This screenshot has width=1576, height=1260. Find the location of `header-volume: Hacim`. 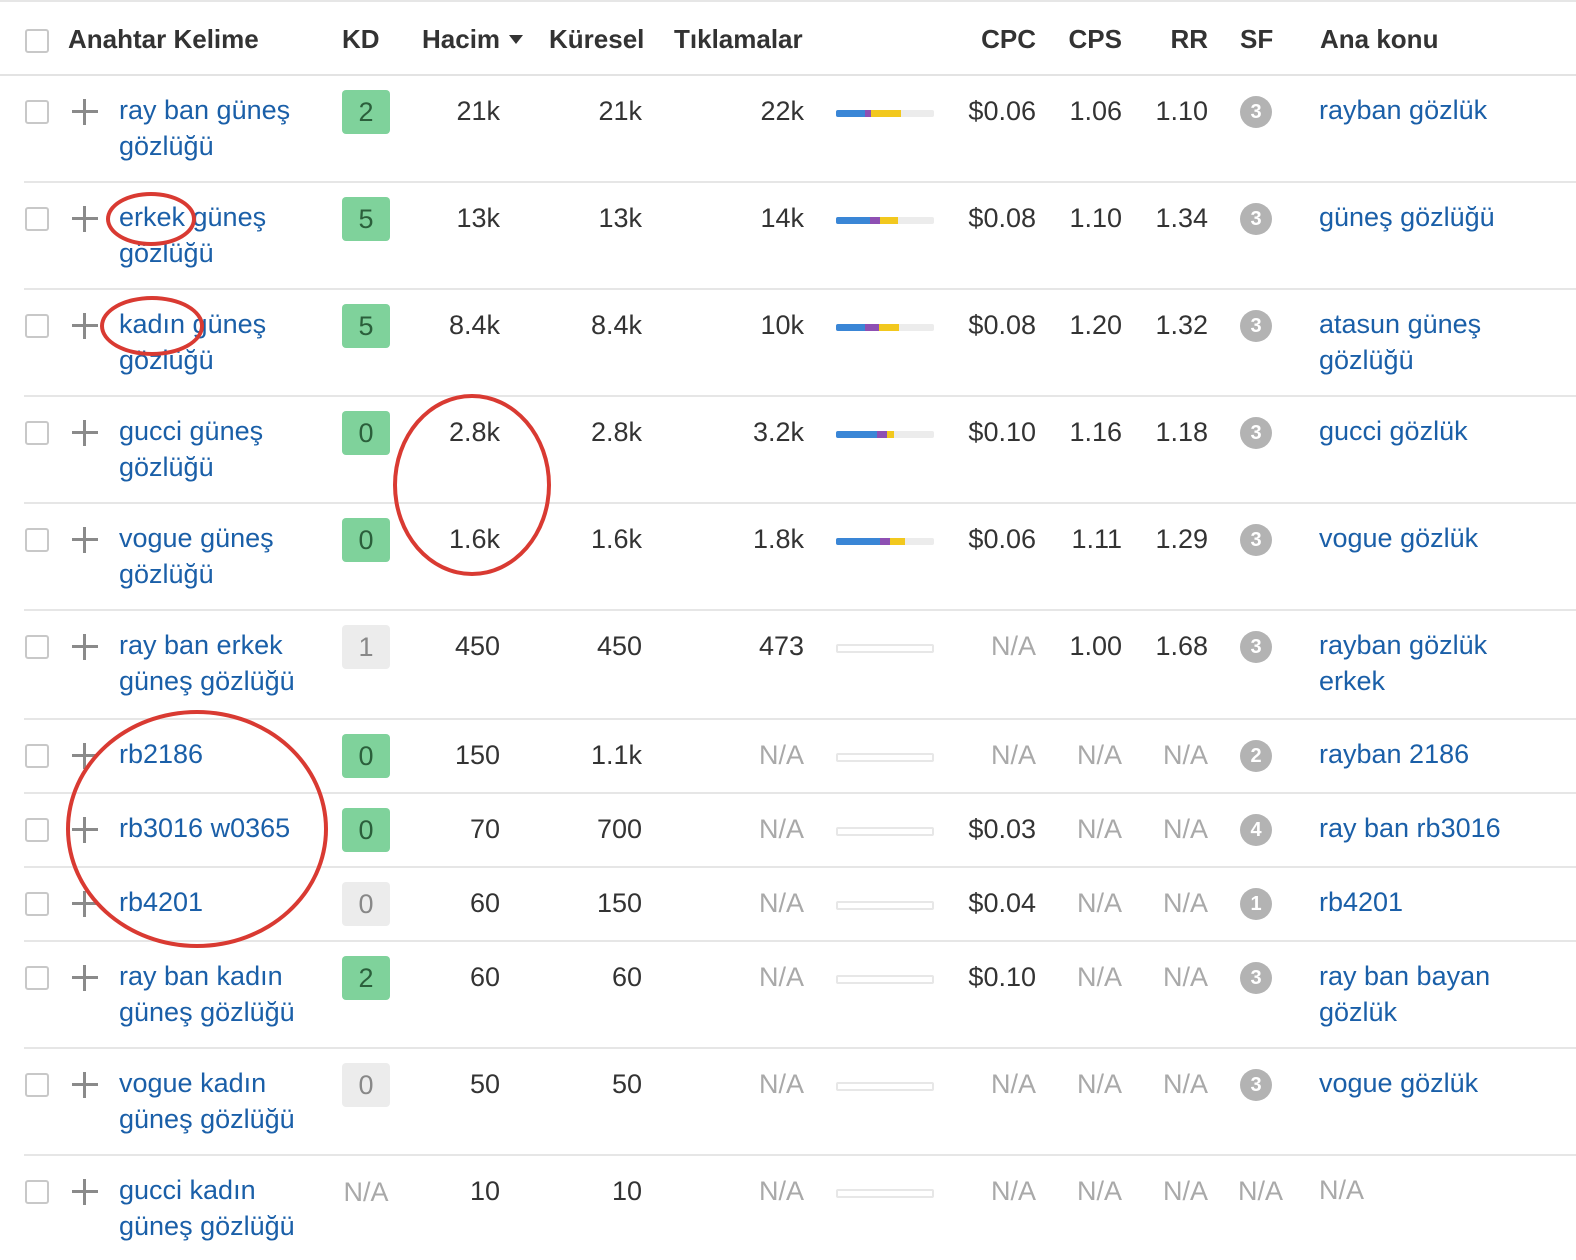

header-volume: Hacim is located at coordinates (473, 39).